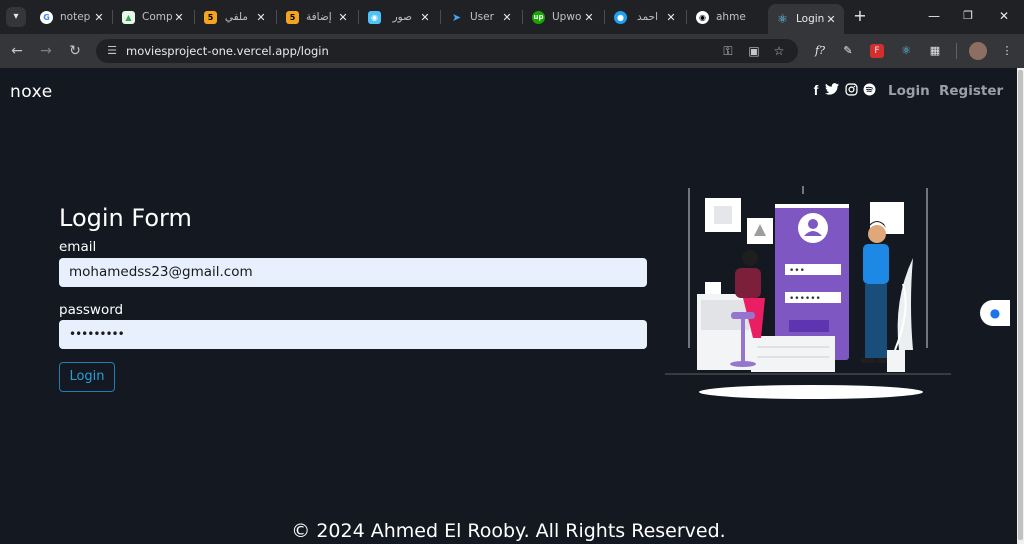  I want to click on tab-comp: ▲ Comp ✕, so click(153, 17).